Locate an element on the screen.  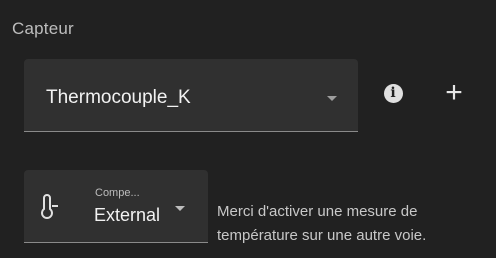
hint-line-1: Merci d'activer une mesure de is located at coordinates (317, 211).